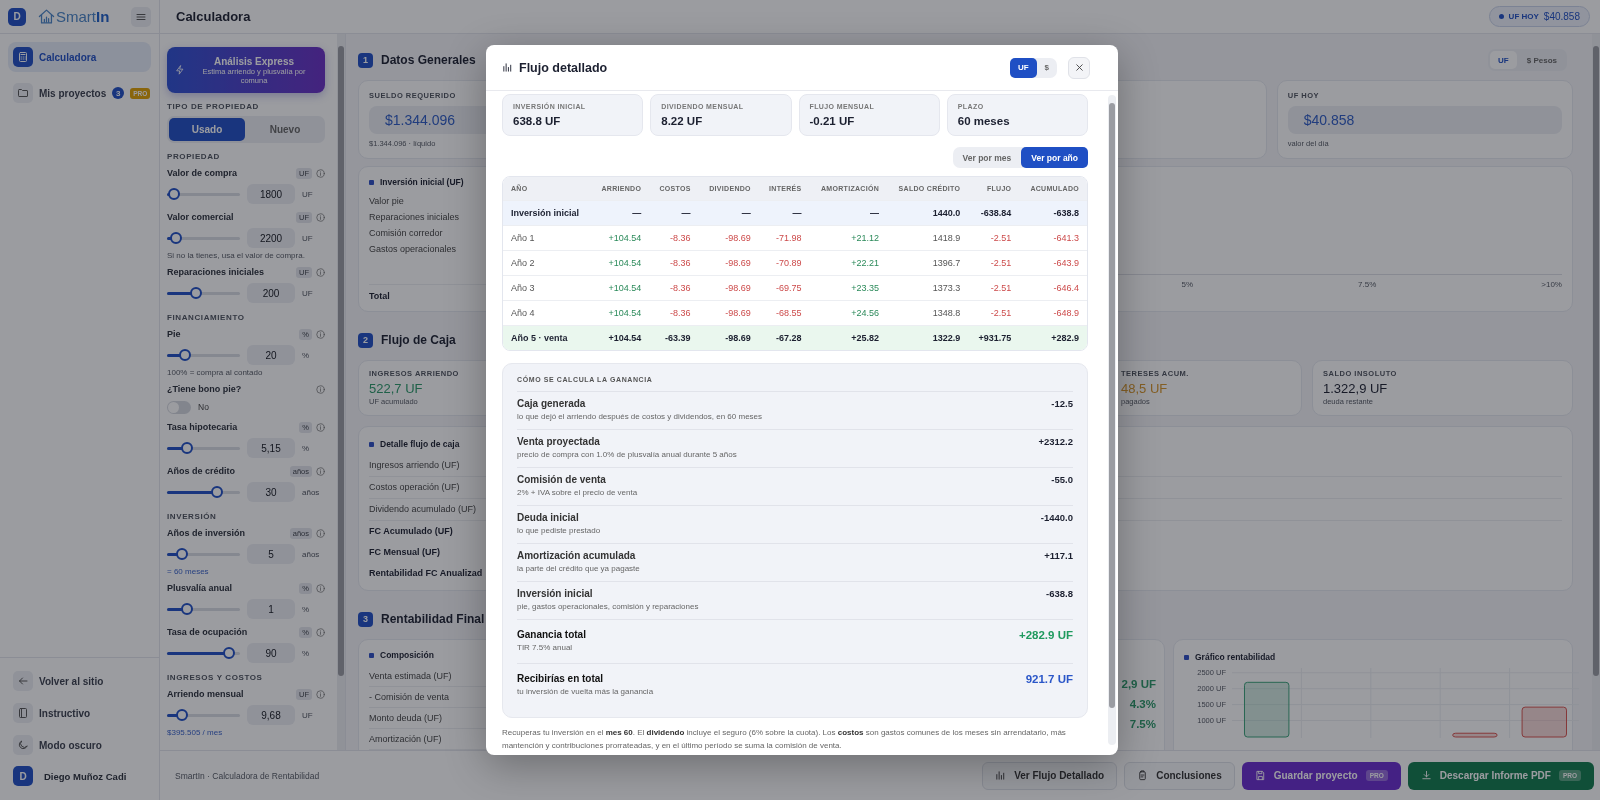 The height and width of the screenshot is (800, 1600). I want to click on breakdown-label: Venta proyectada, so click(559, 441).